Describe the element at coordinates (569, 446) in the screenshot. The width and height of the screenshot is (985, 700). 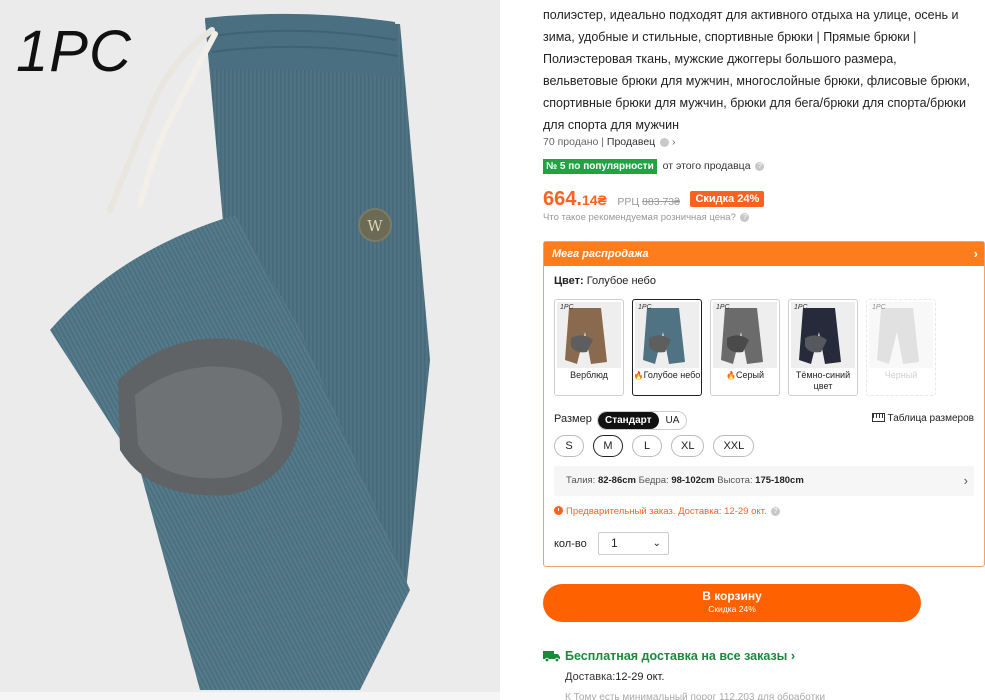
I see `size-s: S` at that location.